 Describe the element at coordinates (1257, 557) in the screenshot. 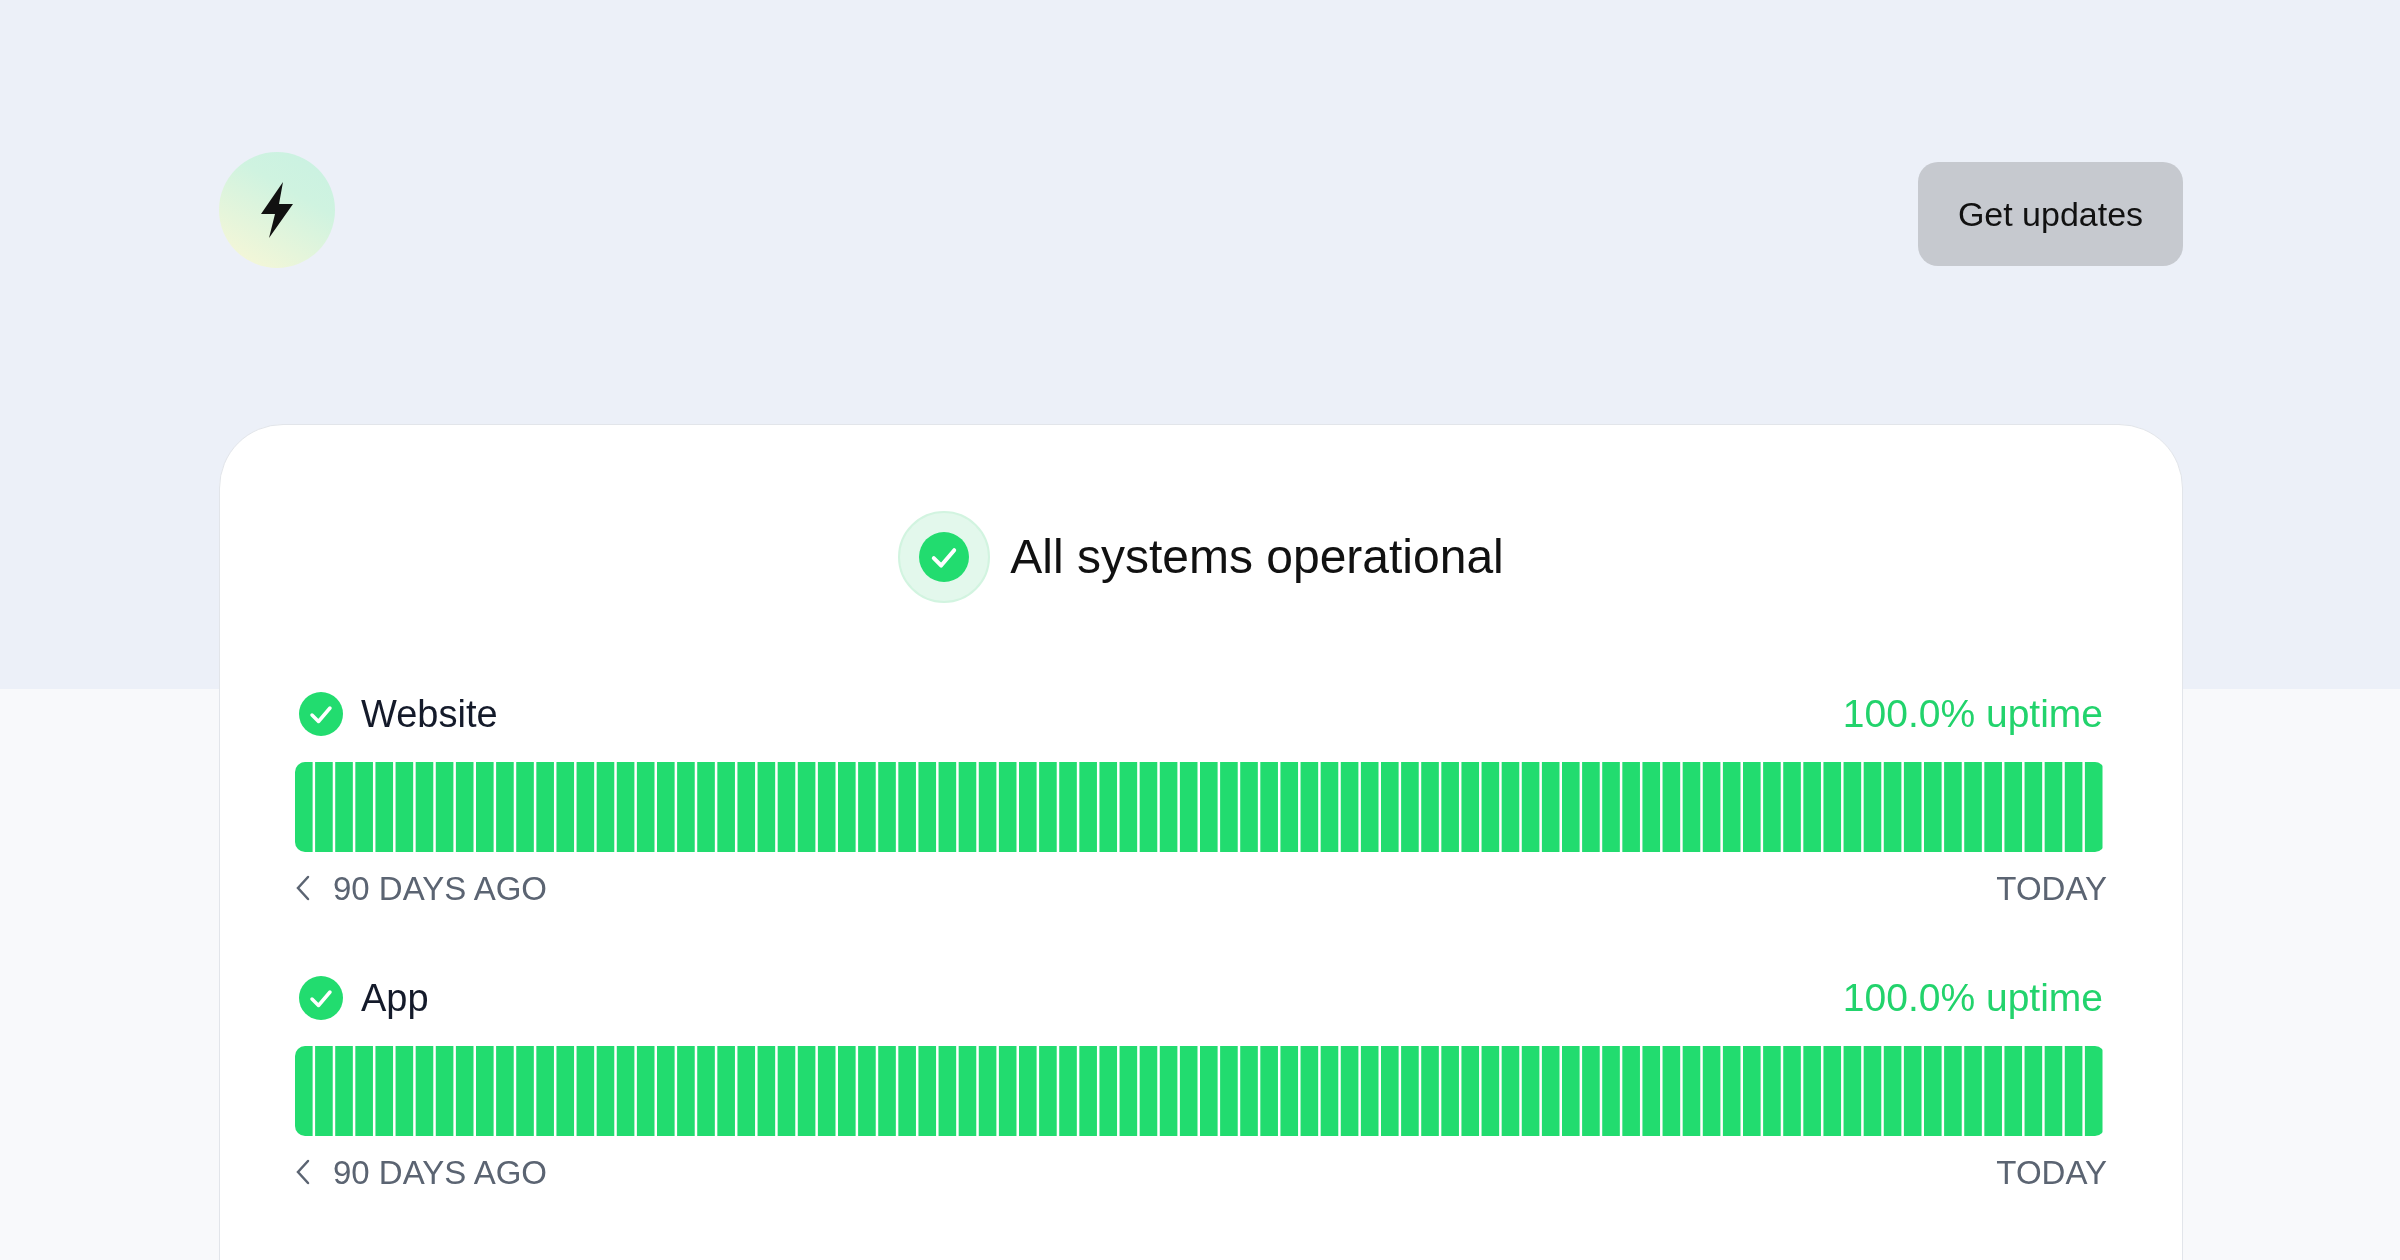

I see `overall-status-title: All systems operational` at that location.